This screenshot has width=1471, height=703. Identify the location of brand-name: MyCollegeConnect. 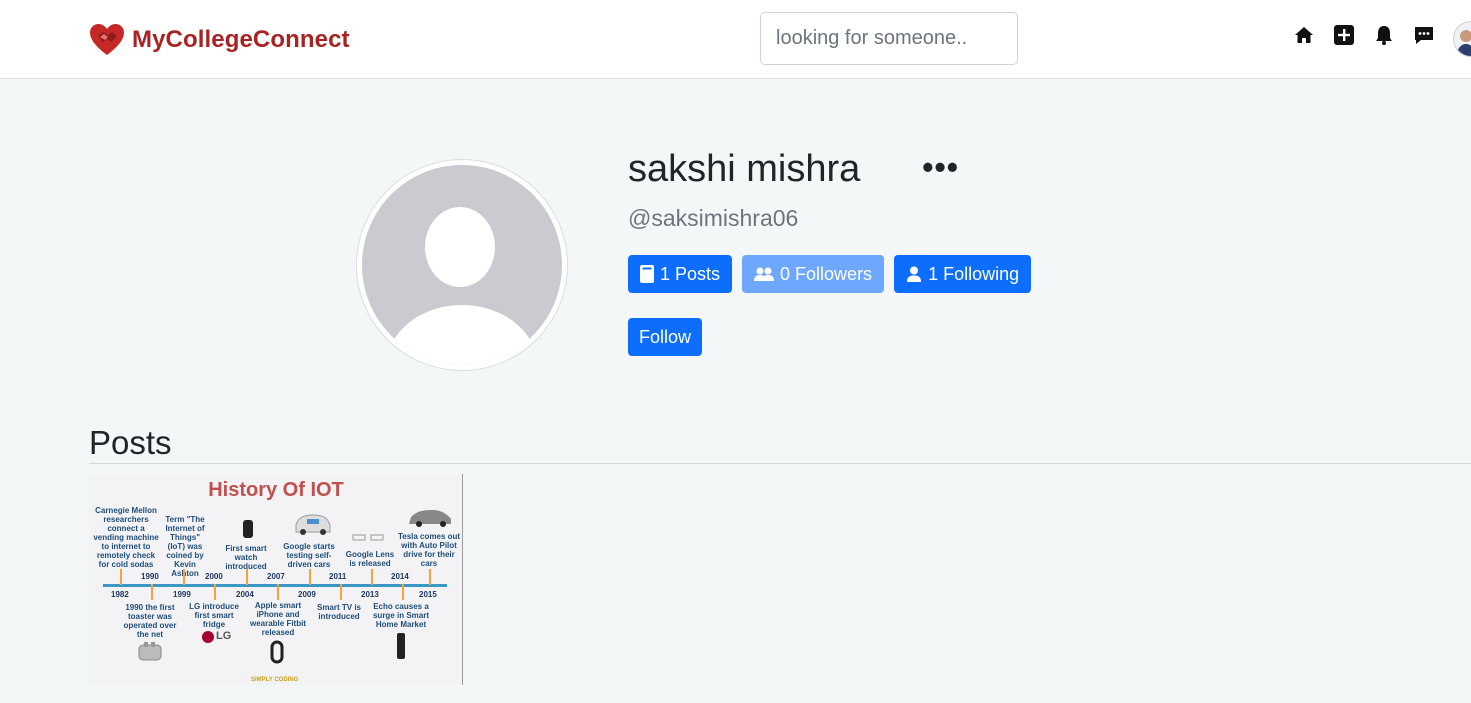
(241, 39).